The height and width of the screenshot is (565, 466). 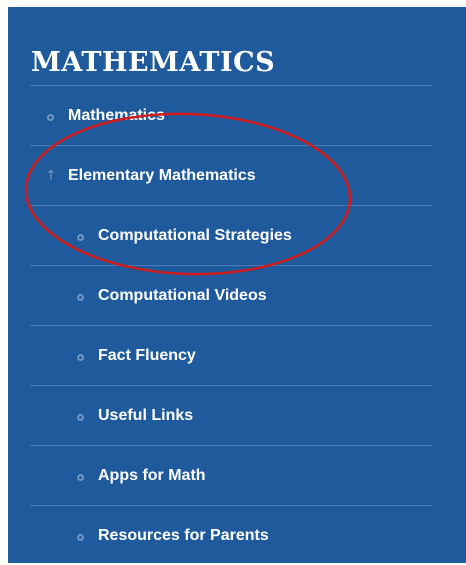 I want to click on sidebar-item-label: Apps for Math, so click(x=152, y=476).